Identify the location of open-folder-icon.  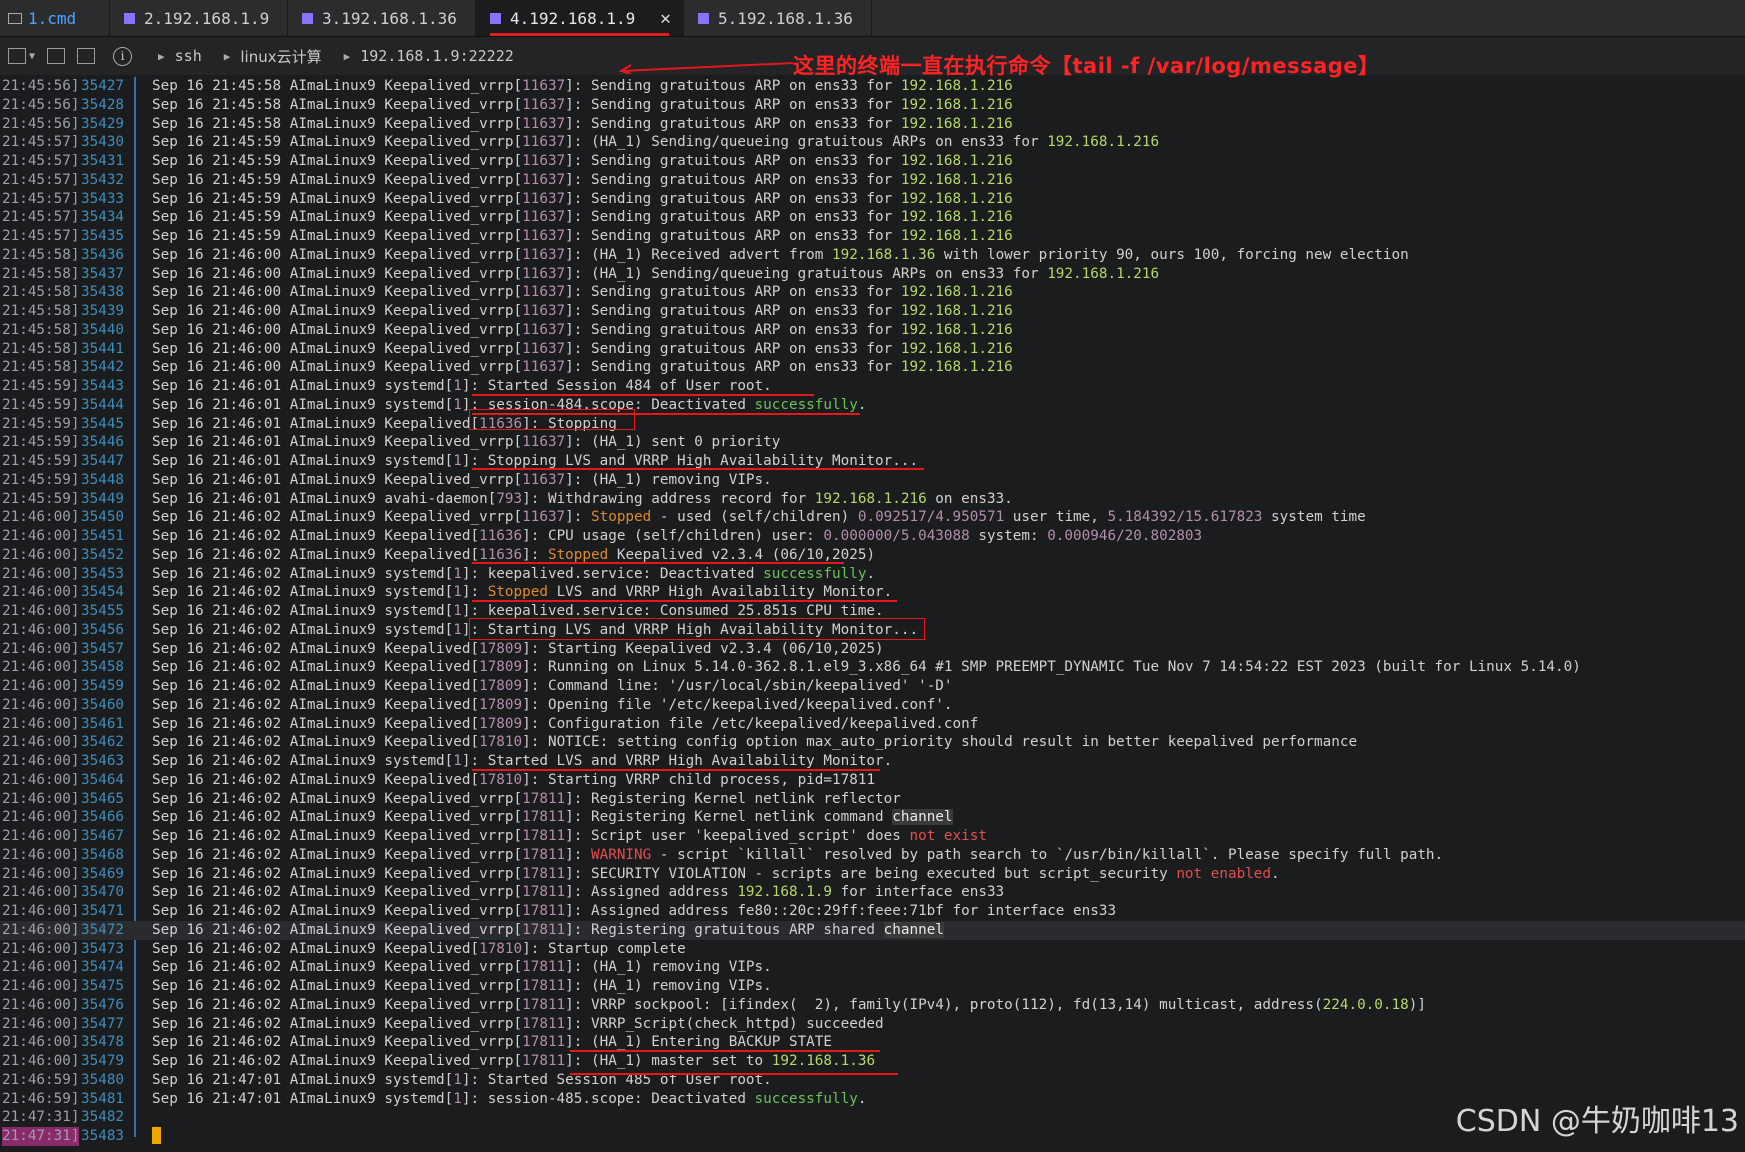
(56, 56).